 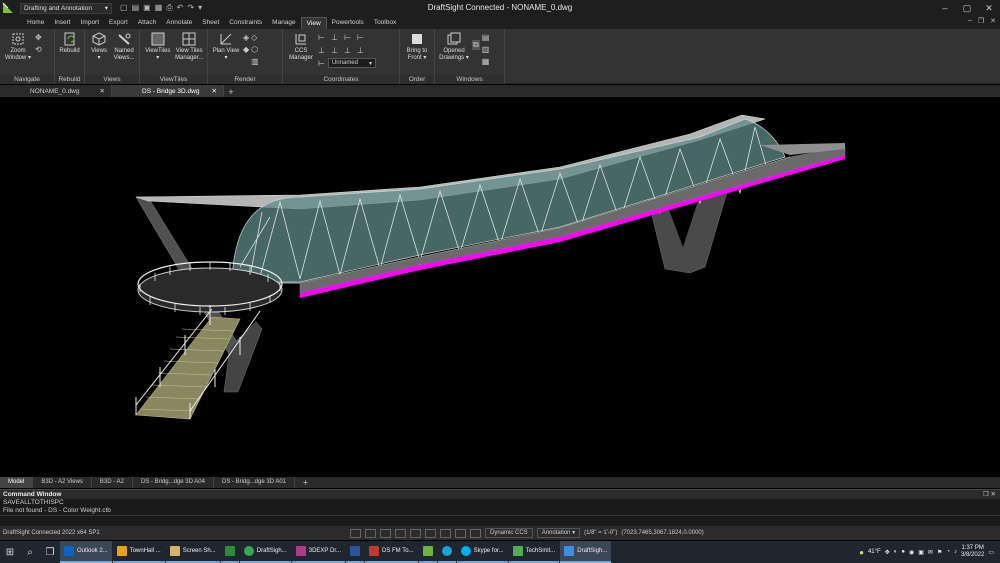 What do you see at coordinates (246, 37) in the screenshot?
I see `render-shaded-icon: ◈` at bounding box center [246, 37].